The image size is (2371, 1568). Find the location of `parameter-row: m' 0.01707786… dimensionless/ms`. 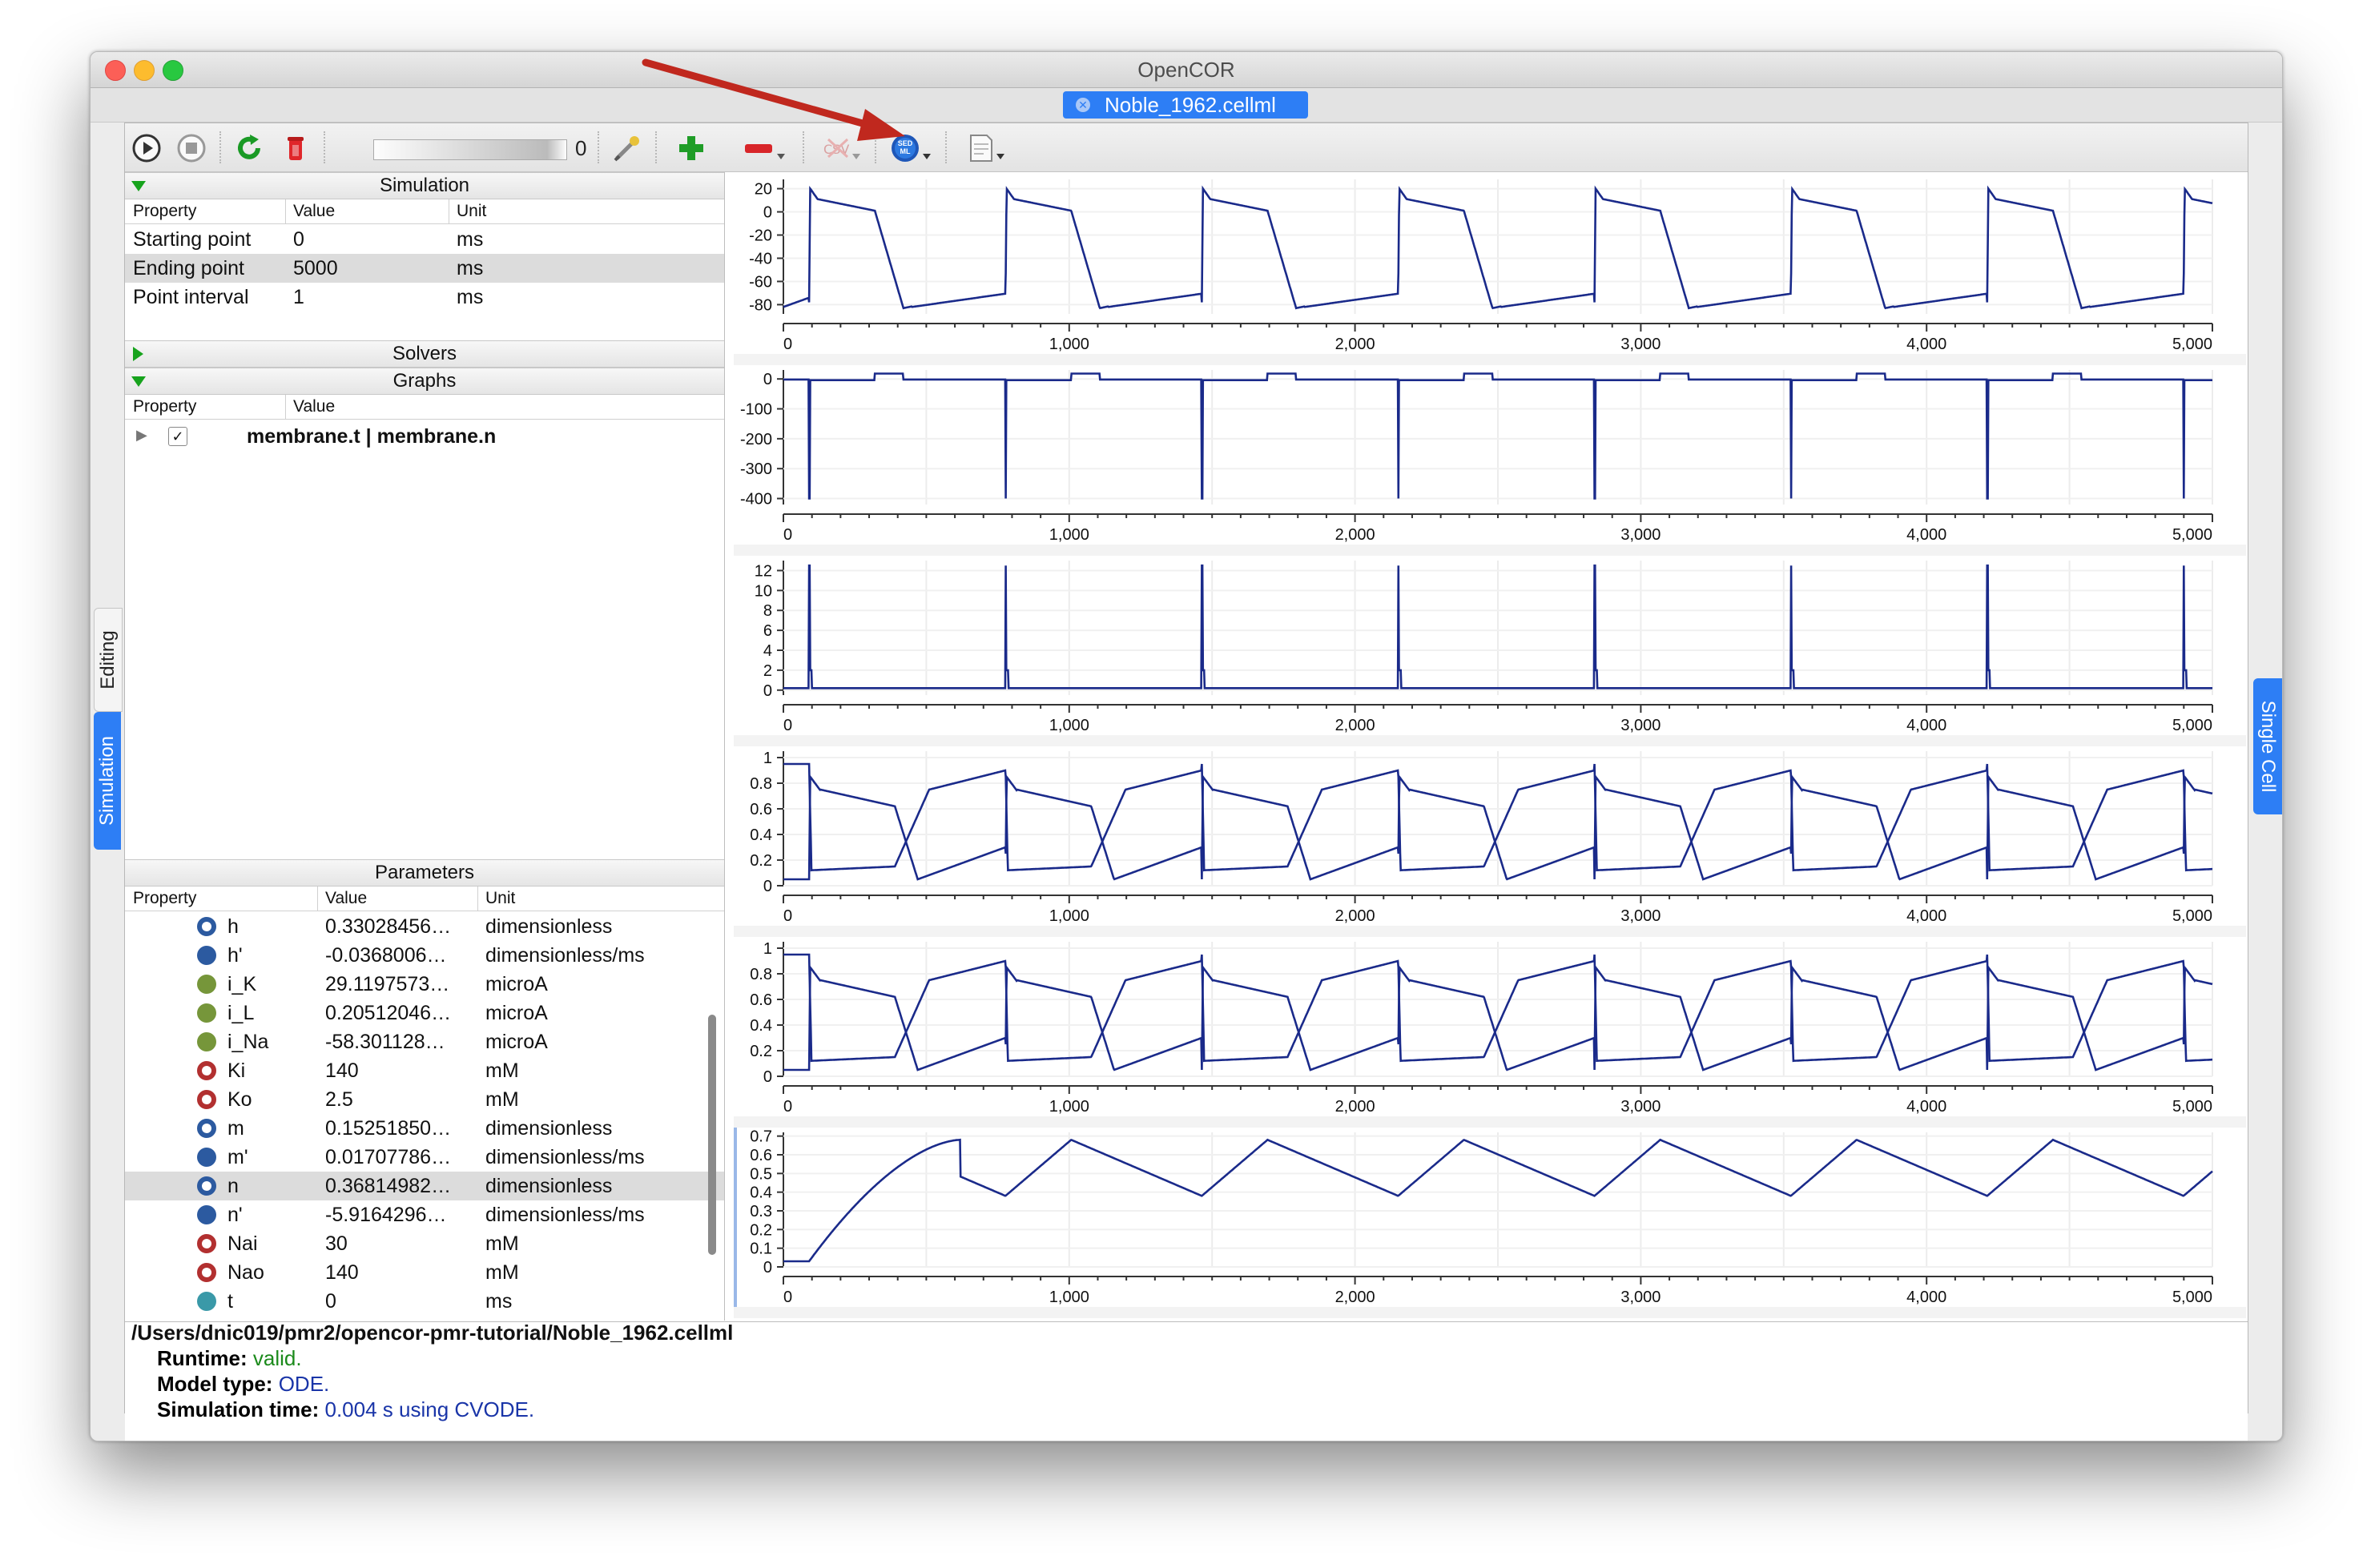

parameter-row: m' 0.01707786… dimensionless/ms is located at coordinates (424, 1158).